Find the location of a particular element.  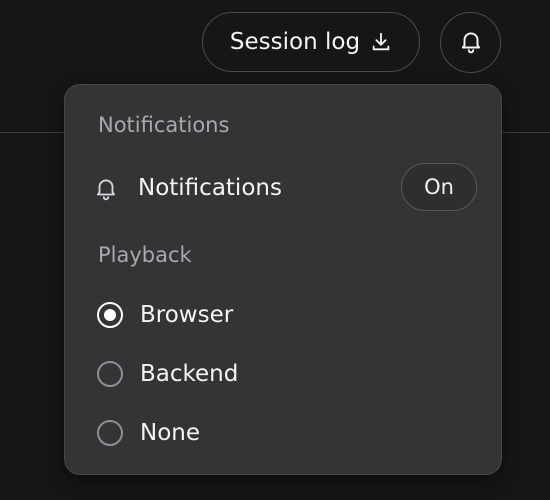

playback-option-none: None is located at coordinates (277, 433).